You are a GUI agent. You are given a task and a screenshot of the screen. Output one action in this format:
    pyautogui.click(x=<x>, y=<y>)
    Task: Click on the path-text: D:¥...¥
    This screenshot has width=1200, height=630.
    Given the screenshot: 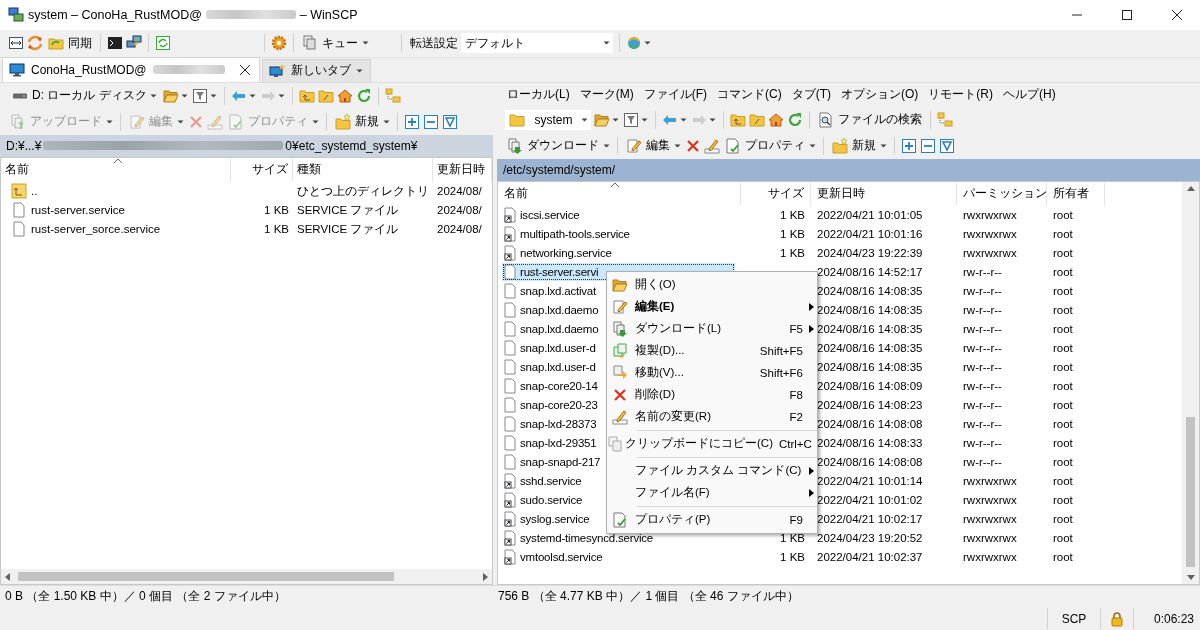 What is the action you would take?
    pyautogui.click(x=24, y=145)
    